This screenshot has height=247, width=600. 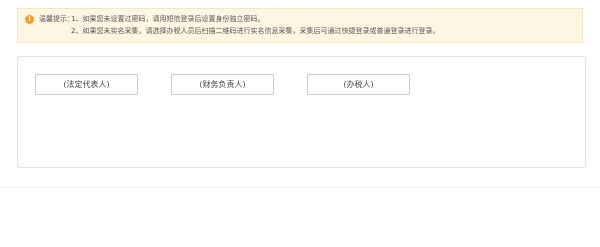 I want to click on warning-icon: !, so click(x=29, y=19).